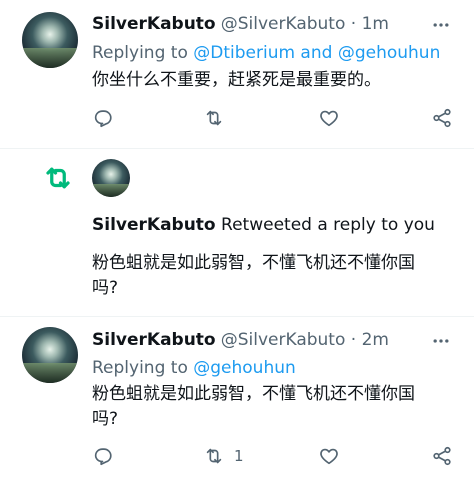  I want to click on retweet-count: 1, so click(239, 456).